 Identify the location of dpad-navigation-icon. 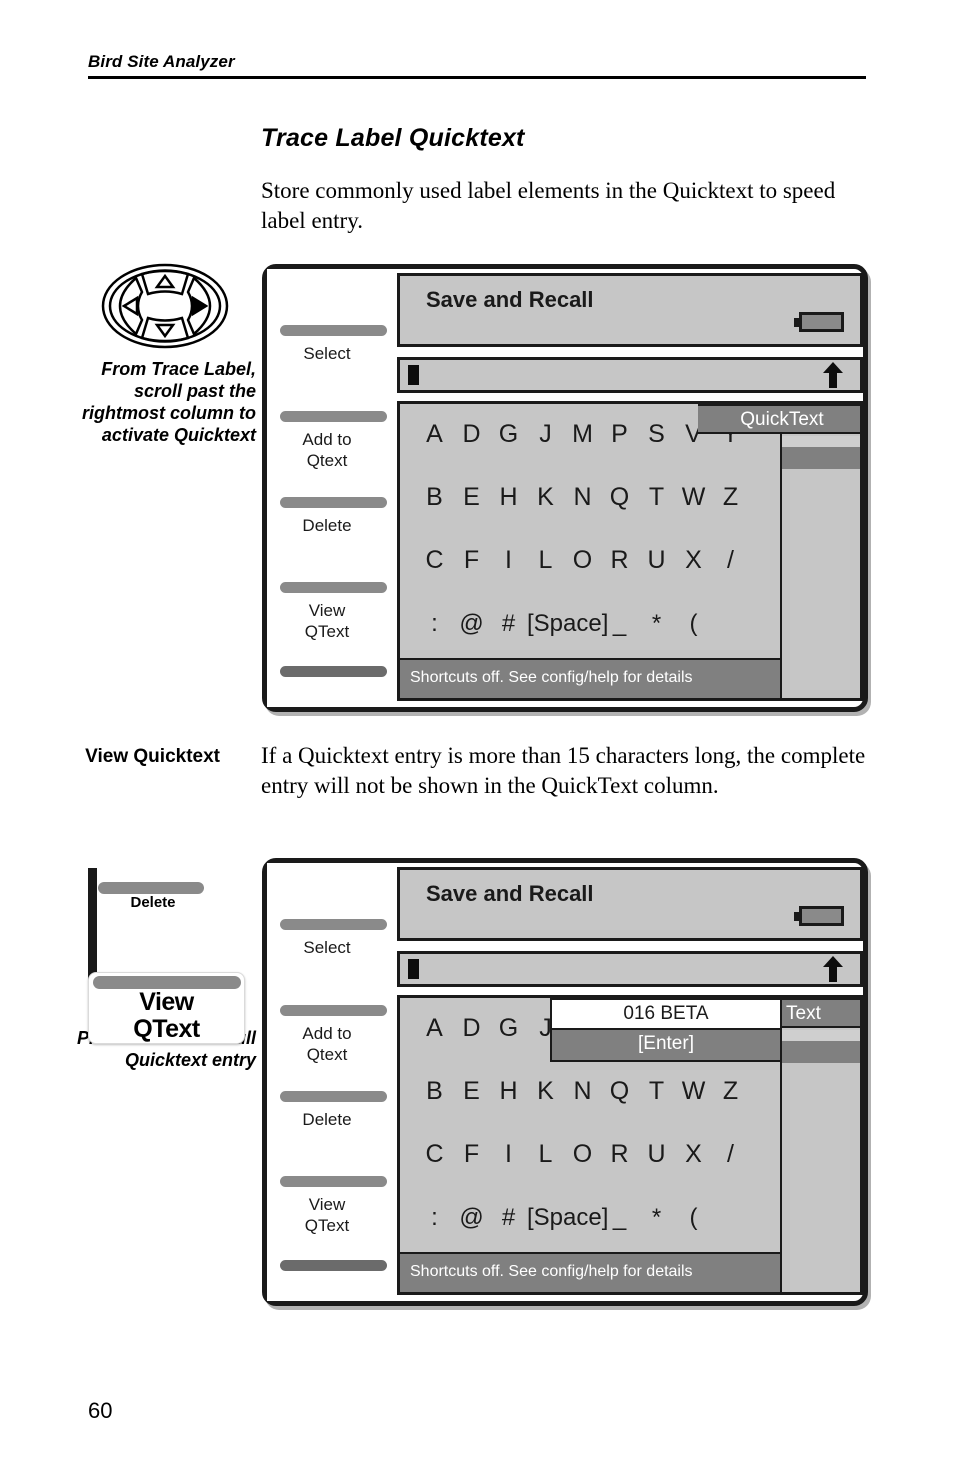
(165, 306).